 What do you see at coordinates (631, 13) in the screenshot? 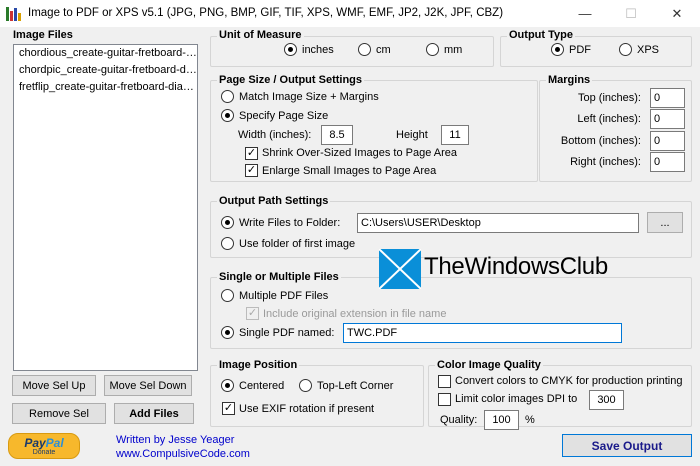
I see `maximize-button: ☐` at bounding box center [631, 13].